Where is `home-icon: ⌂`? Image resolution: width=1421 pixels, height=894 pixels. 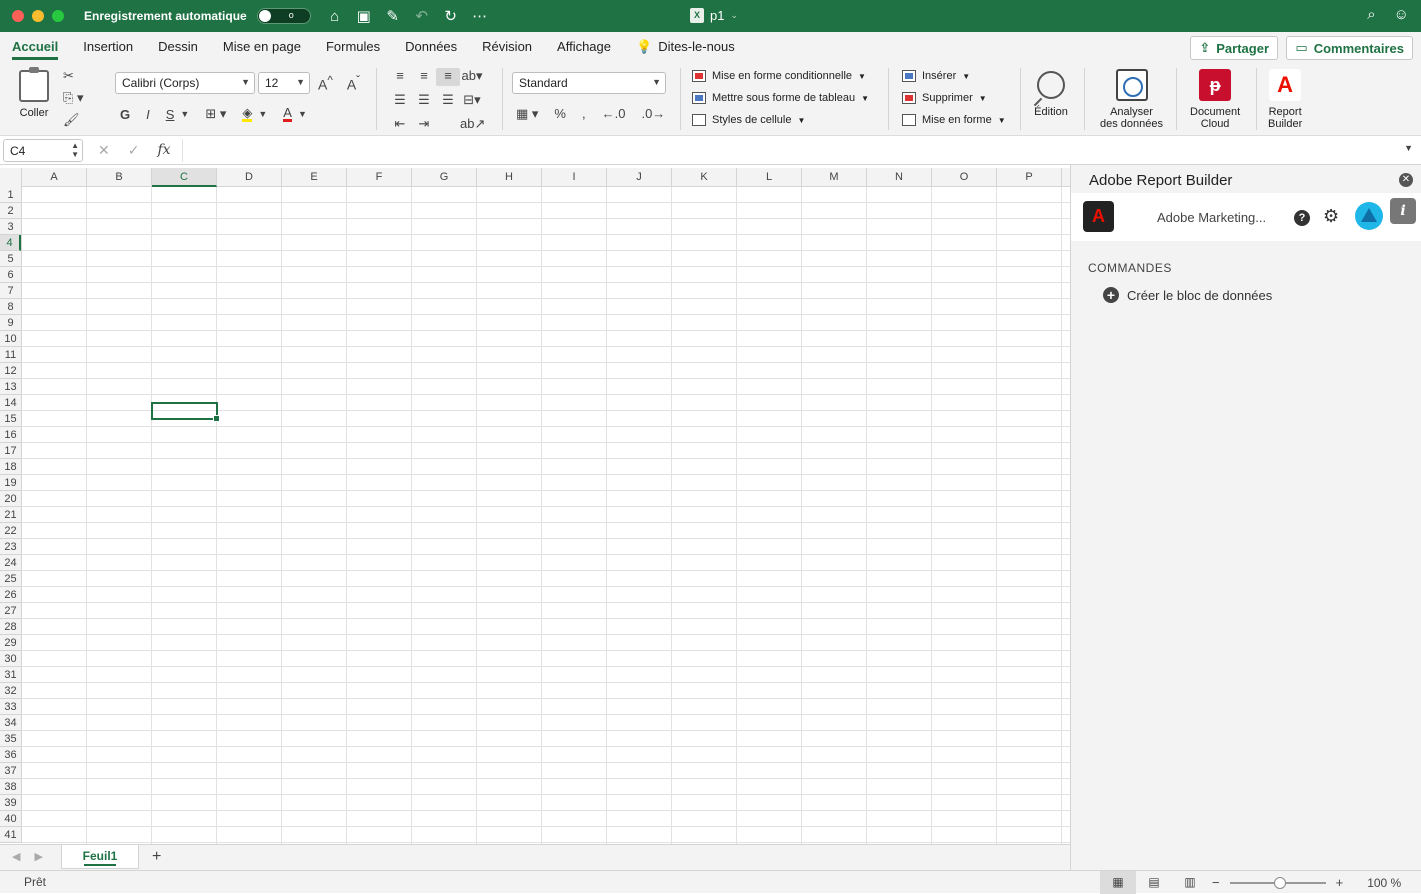
home-icon: ⌂ is located at coordinates (335, 16).